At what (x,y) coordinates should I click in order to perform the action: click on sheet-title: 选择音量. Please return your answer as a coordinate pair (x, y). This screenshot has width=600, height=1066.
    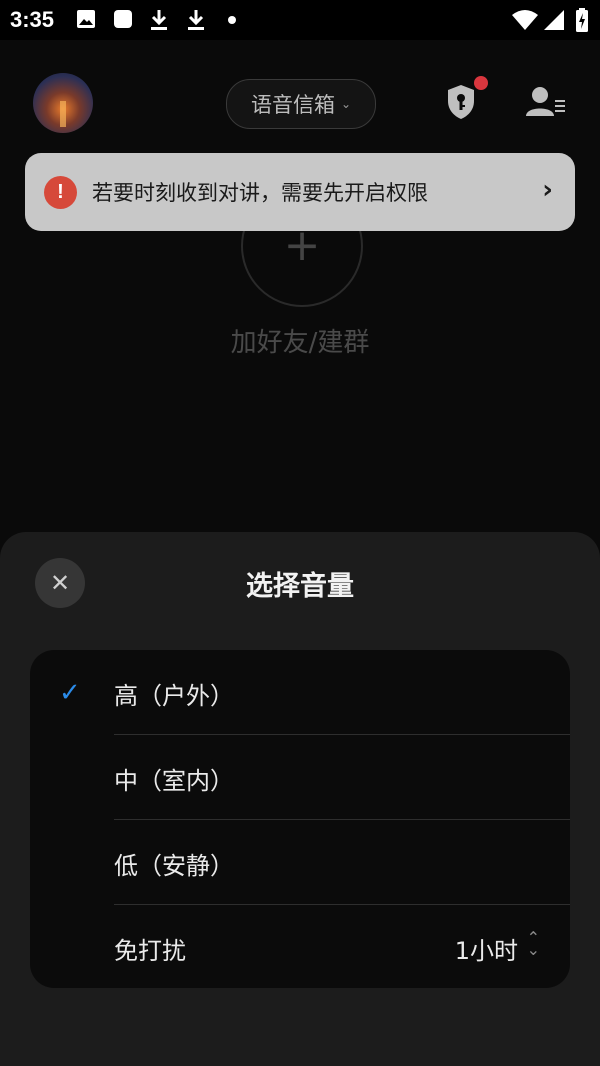
    Looking at the image, I should click on (300, 586).